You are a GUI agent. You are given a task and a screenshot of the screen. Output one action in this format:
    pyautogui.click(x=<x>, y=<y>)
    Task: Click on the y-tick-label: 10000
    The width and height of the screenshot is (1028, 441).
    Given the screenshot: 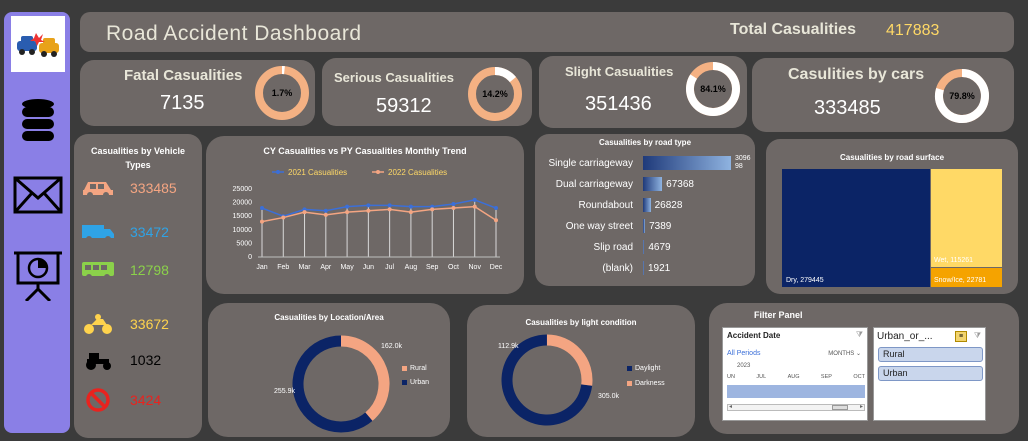 What is the action you would take?
    pyautogui.click(x=243, y=230)
    